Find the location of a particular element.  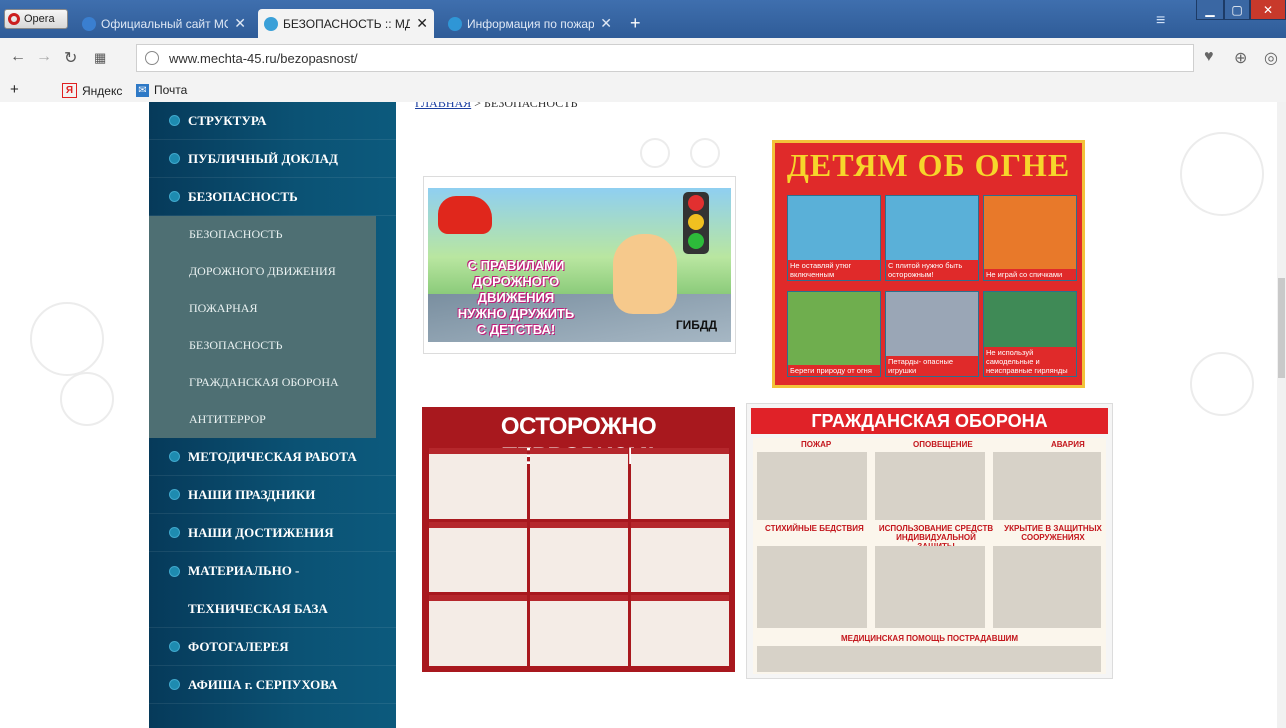

fire-poster-panel: Не оставляй утюг включенным is located at coordinates (834, 238).